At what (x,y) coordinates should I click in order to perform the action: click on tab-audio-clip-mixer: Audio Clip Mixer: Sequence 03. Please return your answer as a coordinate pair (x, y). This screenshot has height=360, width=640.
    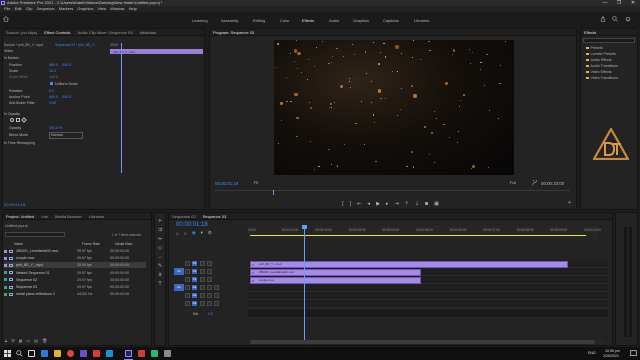
    Looking at the image, I should click on (105, 32).